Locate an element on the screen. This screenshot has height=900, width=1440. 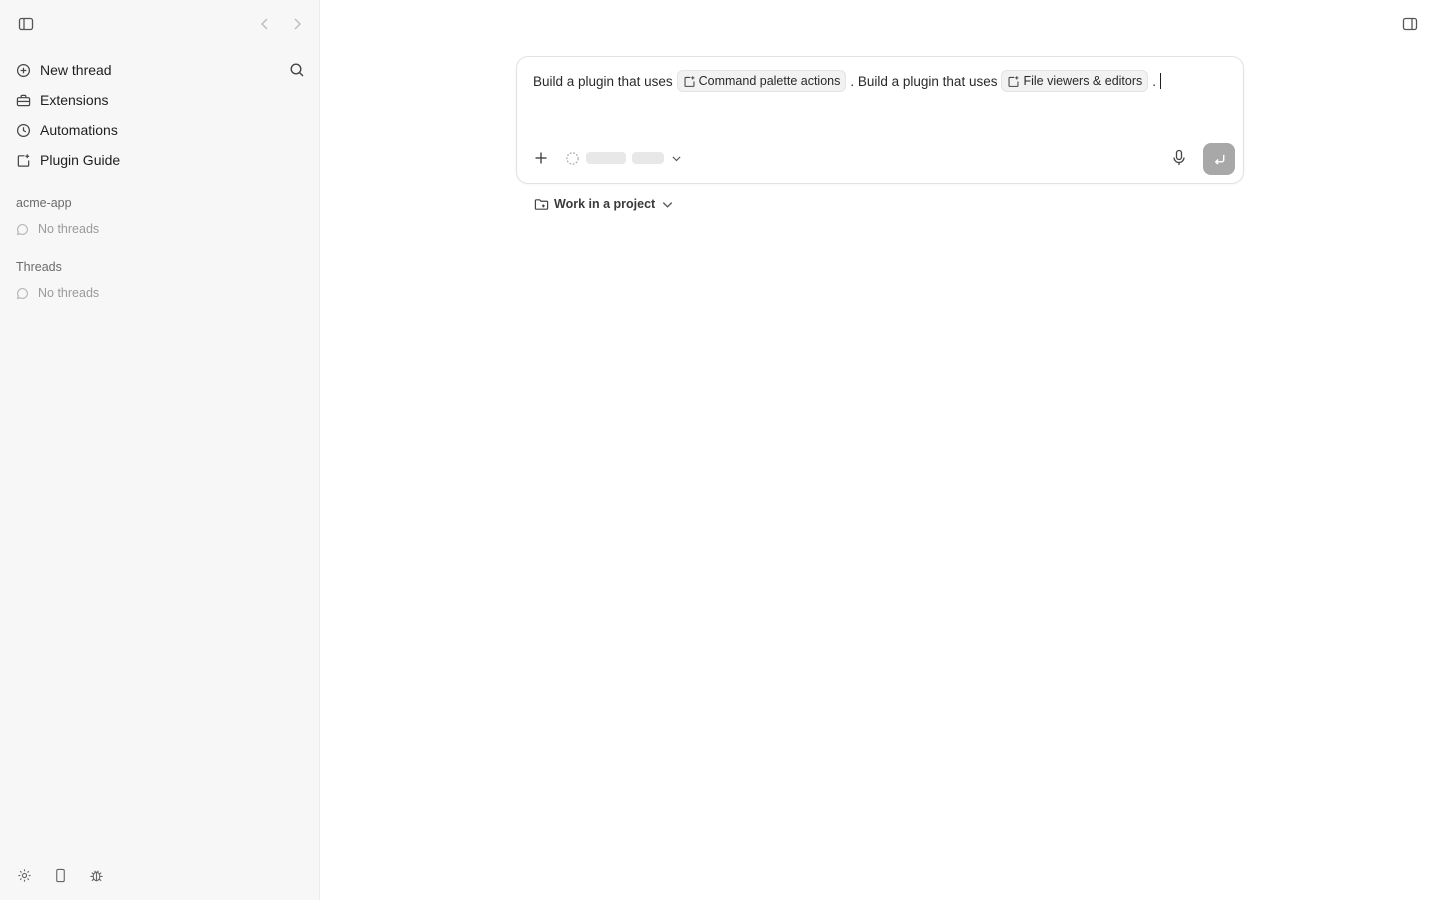
threads-section-label: Threads is located at coordinates (39, 267).